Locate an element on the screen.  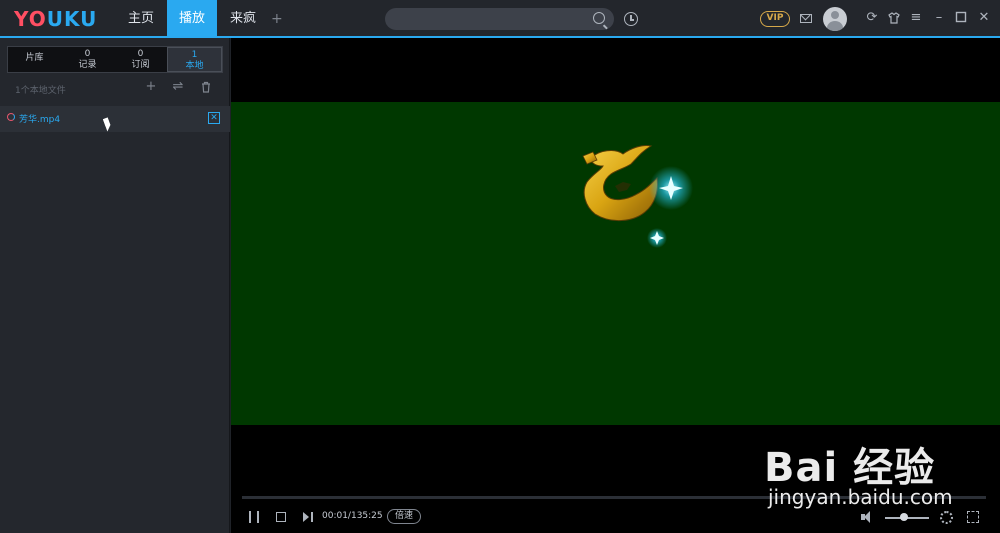
history-icon is located at coordinates (631, 19).